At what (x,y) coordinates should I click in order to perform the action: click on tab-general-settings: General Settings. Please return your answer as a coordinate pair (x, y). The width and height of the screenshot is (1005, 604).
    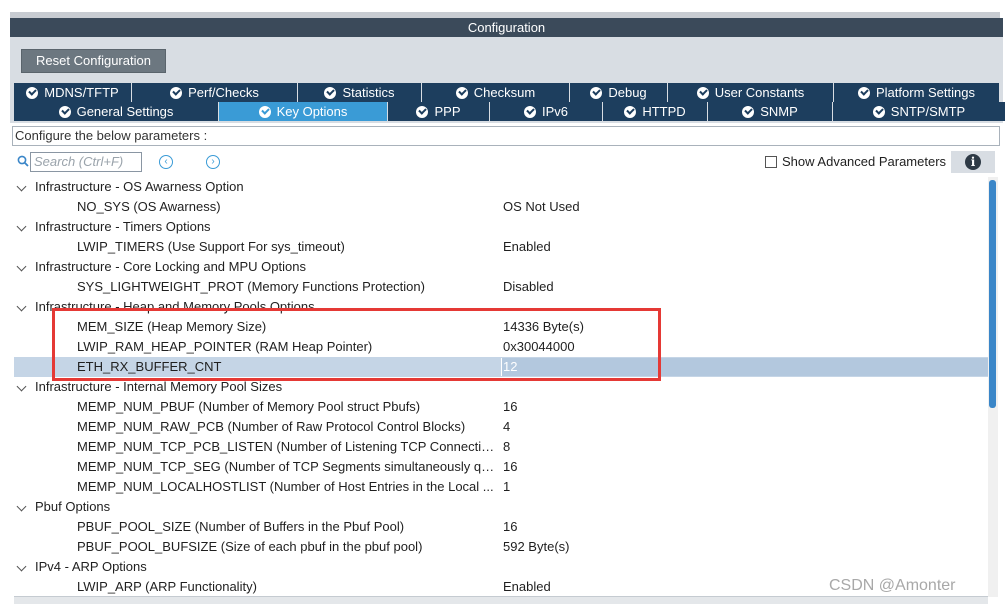
    Looking at the image, I should click on (116, 111).